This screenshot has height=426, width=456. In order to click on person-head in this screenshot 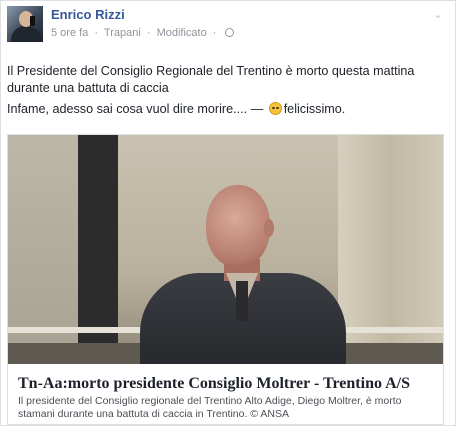, I will do `click(238, 226)`.